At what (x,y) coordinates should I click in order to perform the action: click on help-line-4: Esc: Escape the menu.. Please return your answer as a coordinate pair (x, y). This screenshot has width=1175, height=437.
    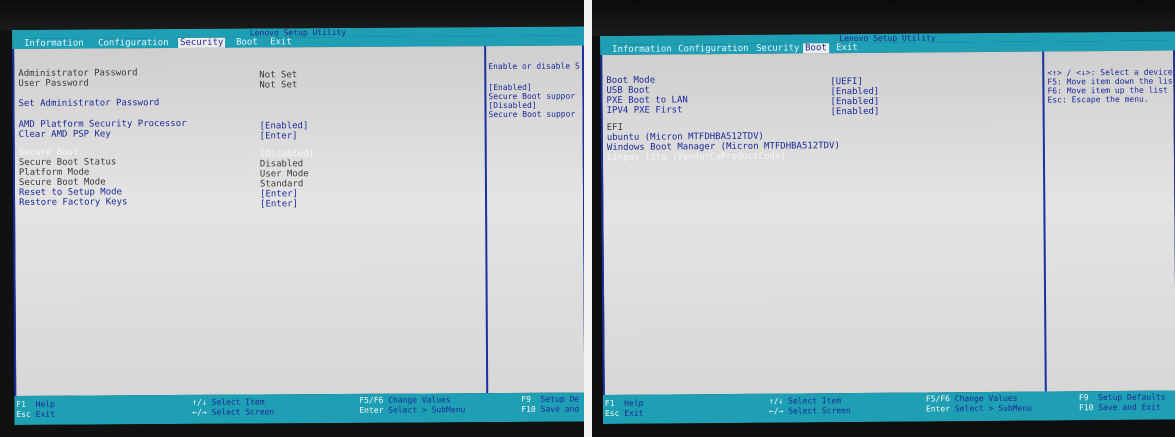
    Looking at the image, I should click on (1098, 99).